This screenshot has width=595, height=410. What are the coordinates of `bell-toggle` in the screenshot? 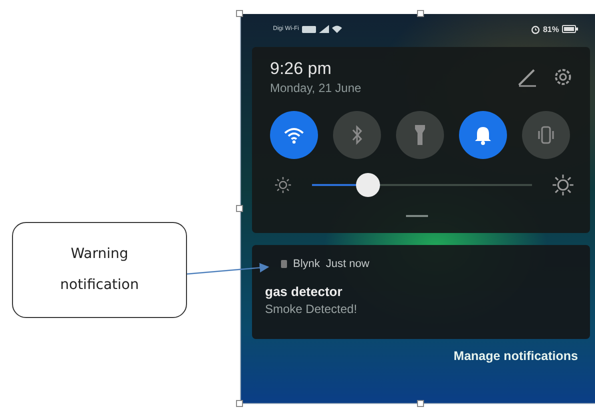 It's located at (483, 135).